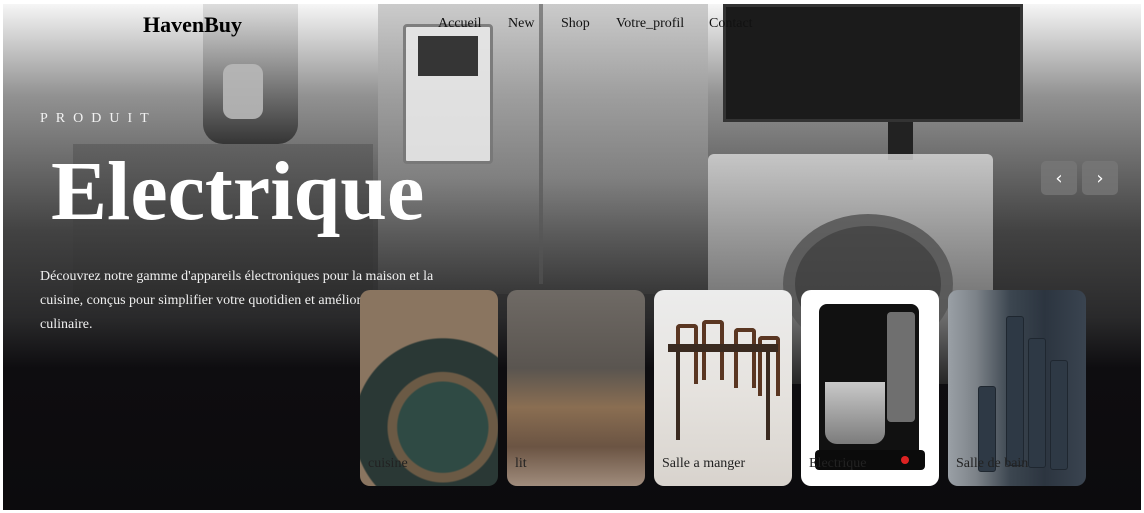  I want to click on nav-link-shop: Shop, so click(575, 24).